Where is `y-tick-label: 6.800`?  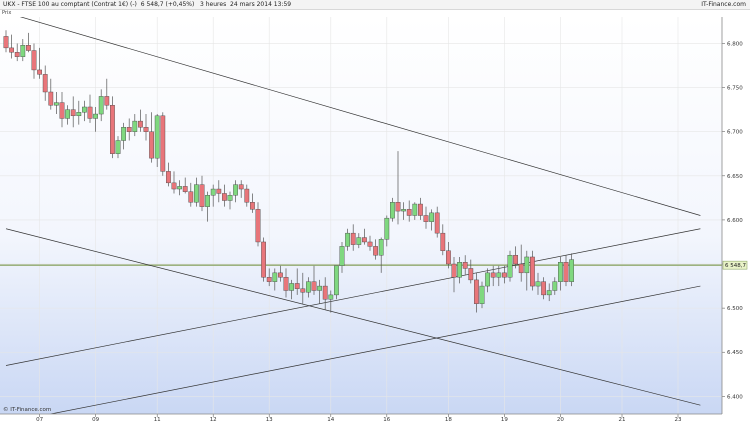
y-tick-label: 6.800 is located at coordinates (735, 44).